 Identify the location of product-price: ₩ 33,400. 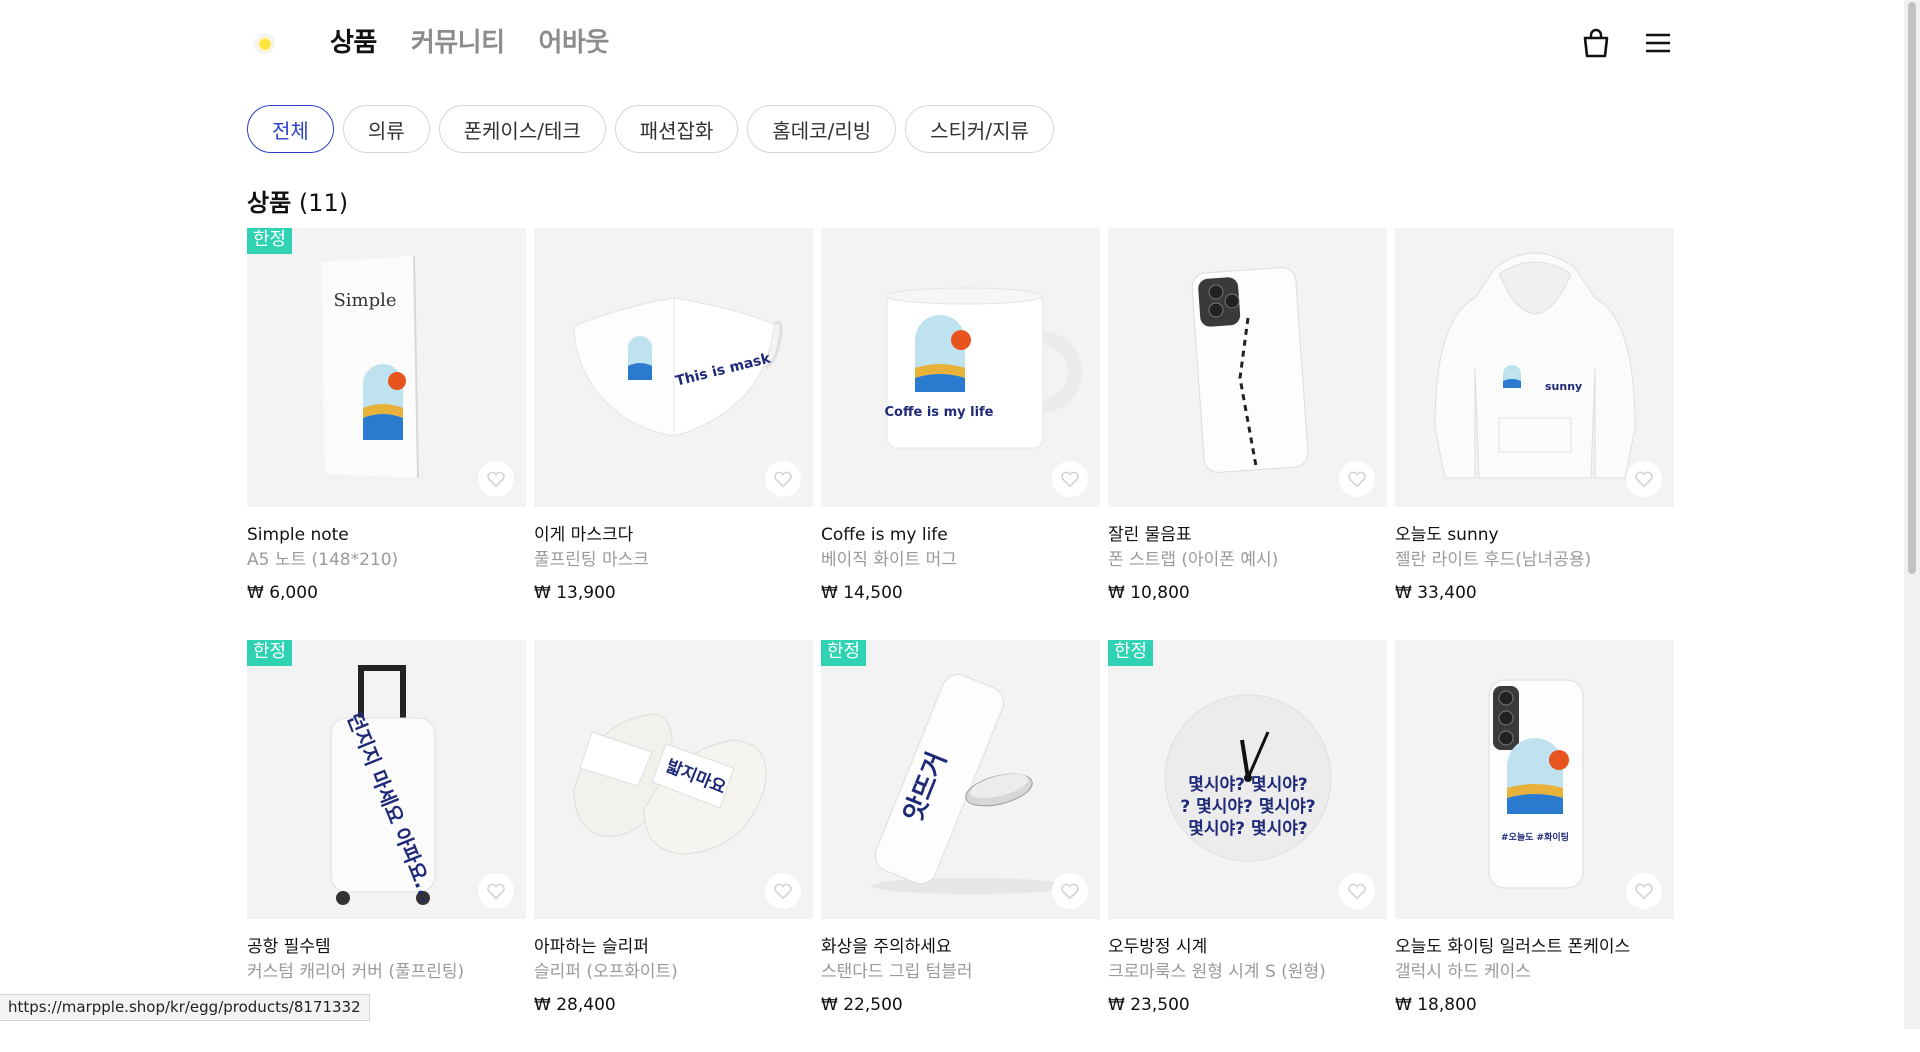
(1436, 593).